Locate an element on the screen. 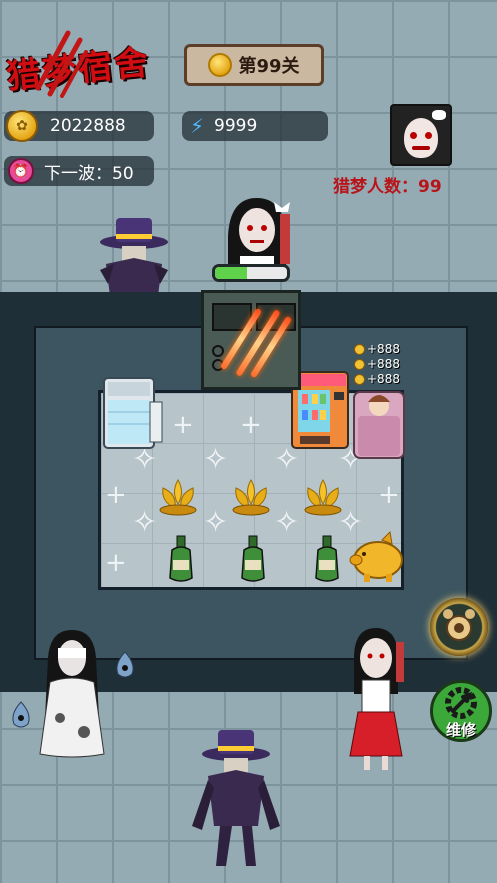 This screenshot has height=883, width=497. repair-button: 维修 is located at coordinates (461, 711).